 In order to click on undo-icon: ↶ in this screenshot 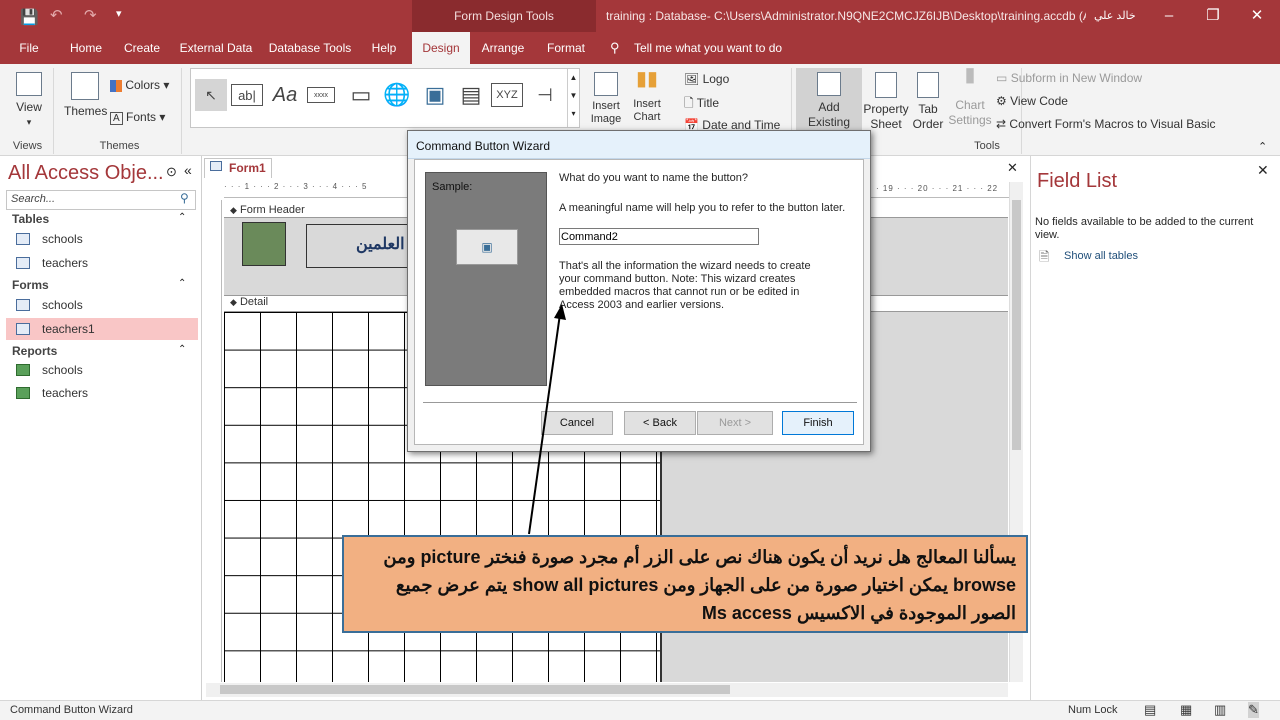, I will do `click(56, 15)`.